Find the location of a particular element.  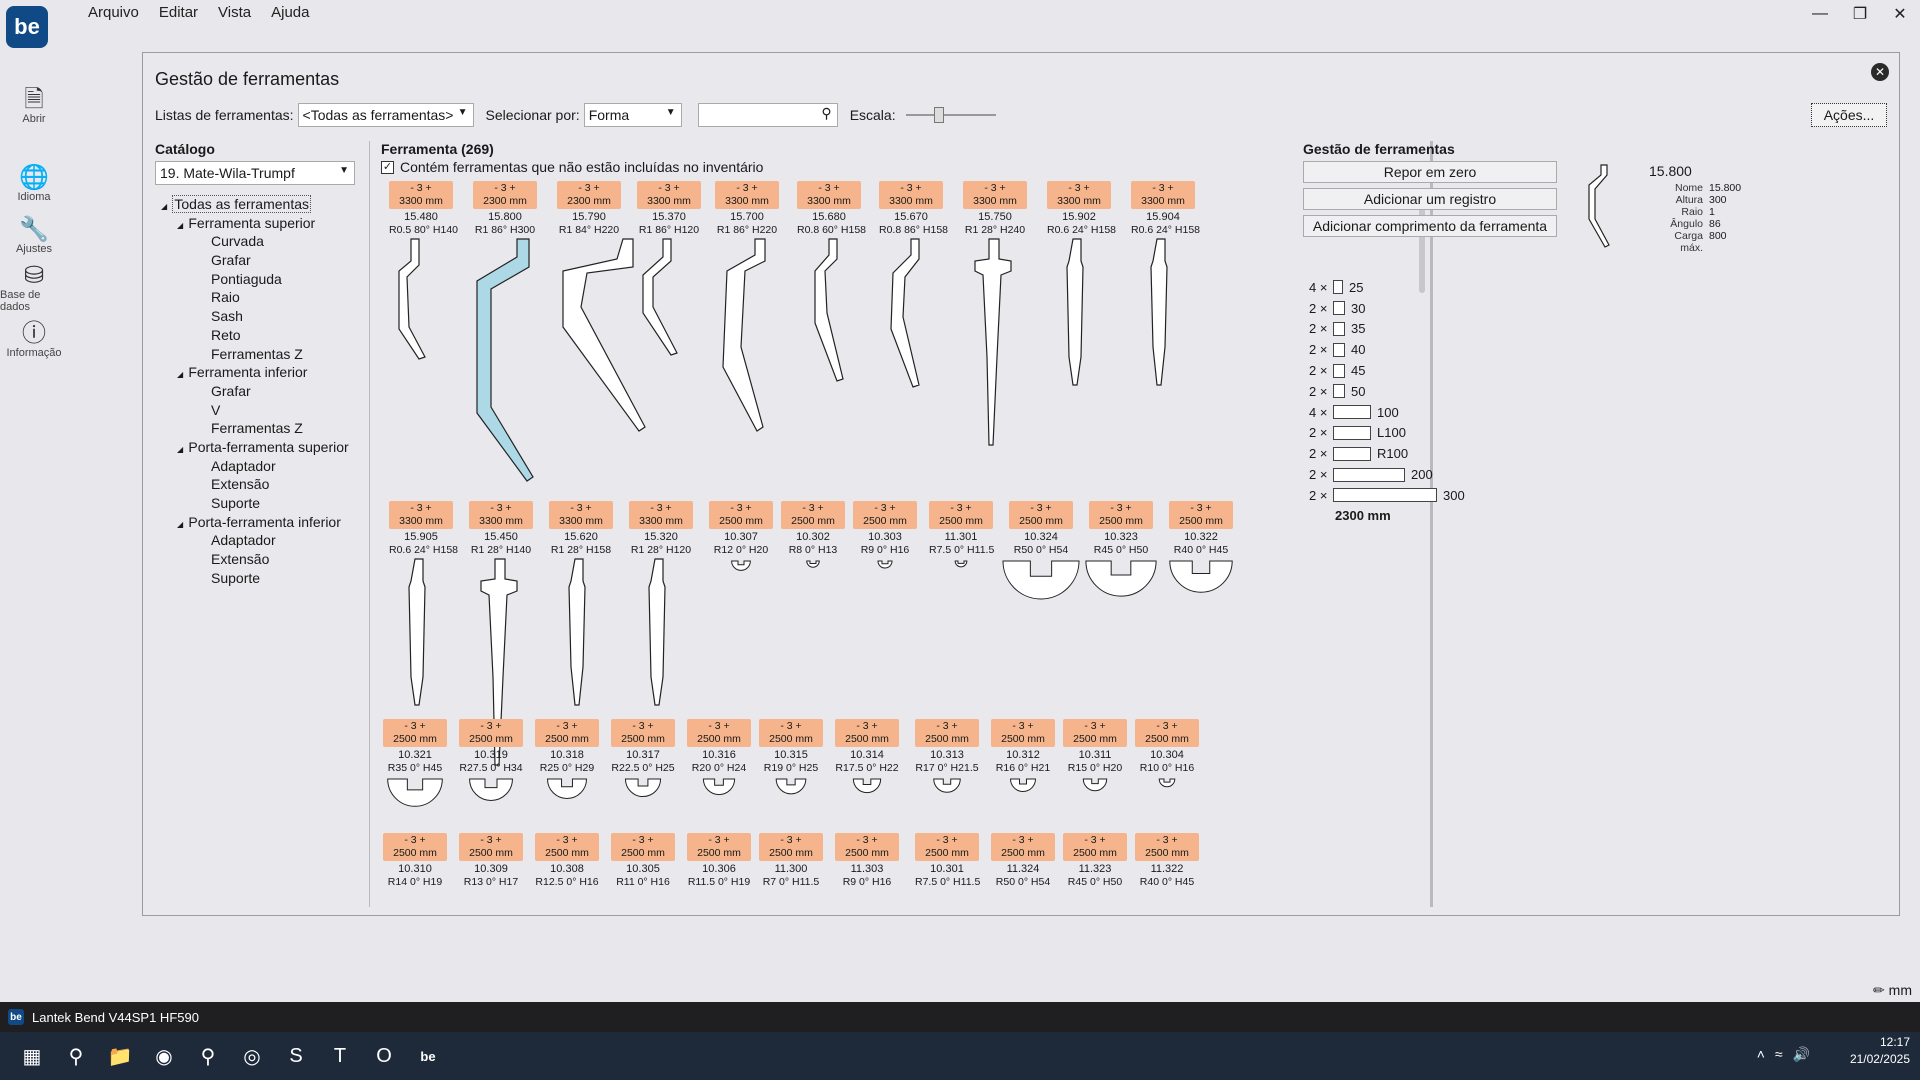

segment-row: 2 × L100 is located at coordinates (1387, 433).